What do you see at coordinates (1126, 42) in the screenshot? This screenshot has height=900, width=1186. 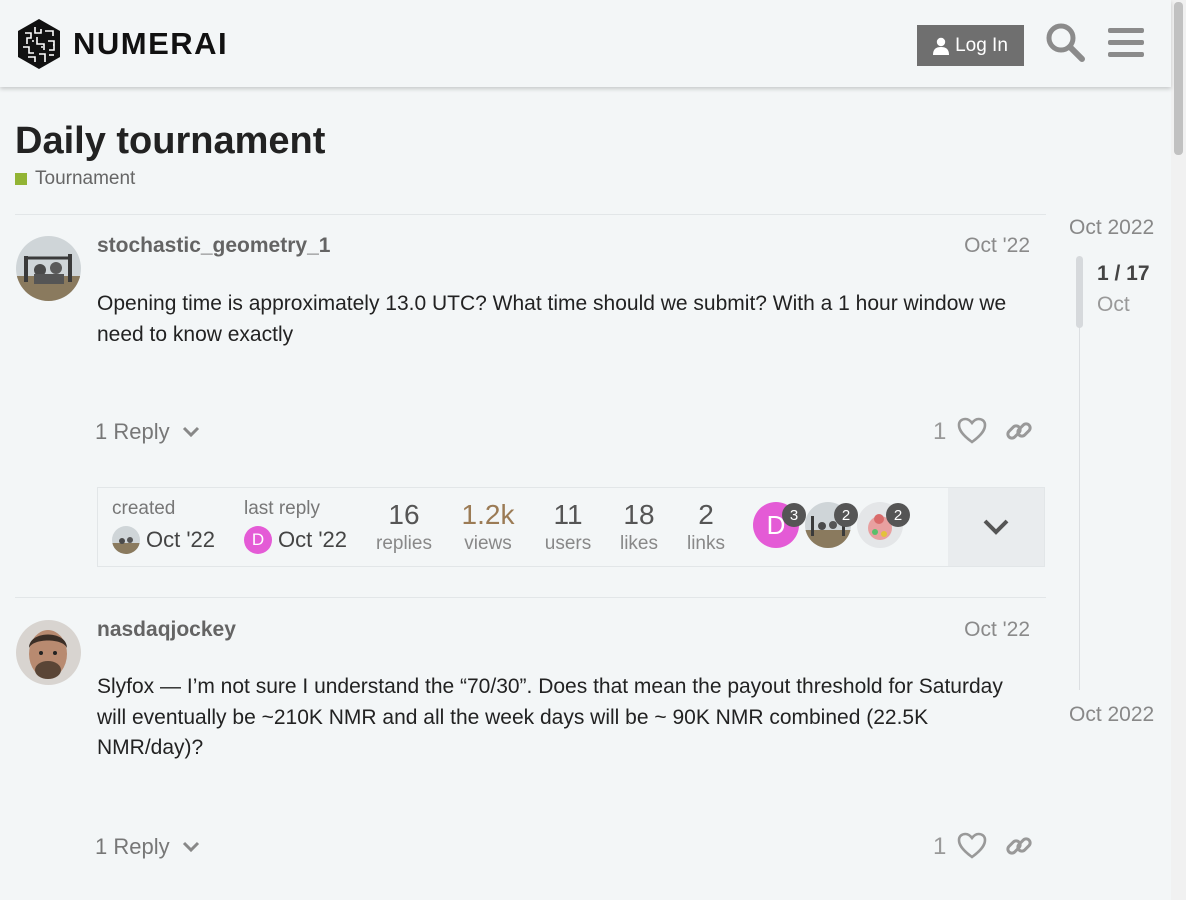 I see `hamburger-menu-icon` at bounding box center [1126, 42].